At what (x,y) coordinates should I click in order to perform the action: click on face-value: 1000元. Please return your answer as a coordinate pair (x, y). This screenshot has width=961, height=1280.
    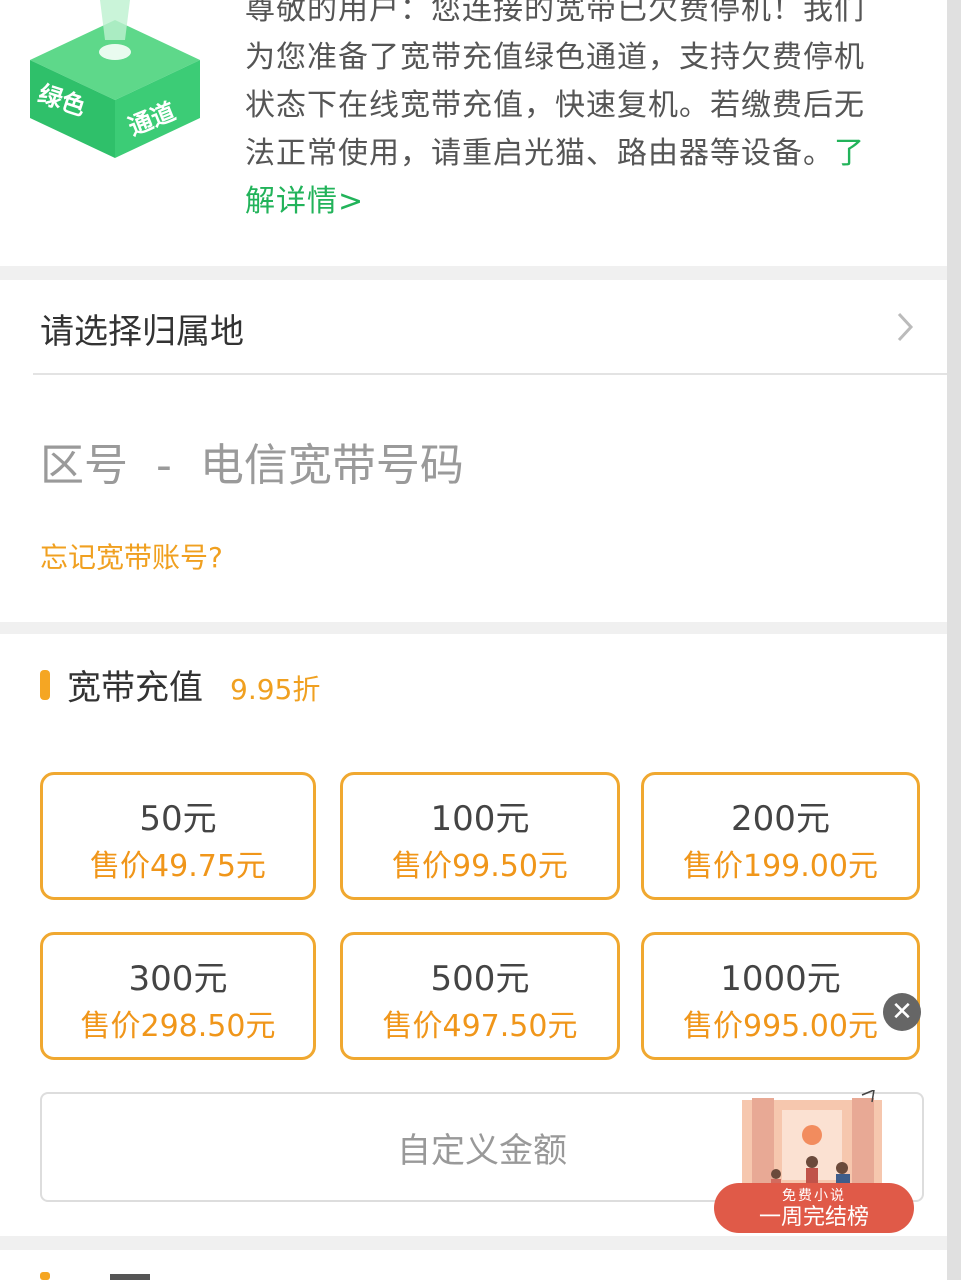
    Looking at the image, I should click on (780, 979).